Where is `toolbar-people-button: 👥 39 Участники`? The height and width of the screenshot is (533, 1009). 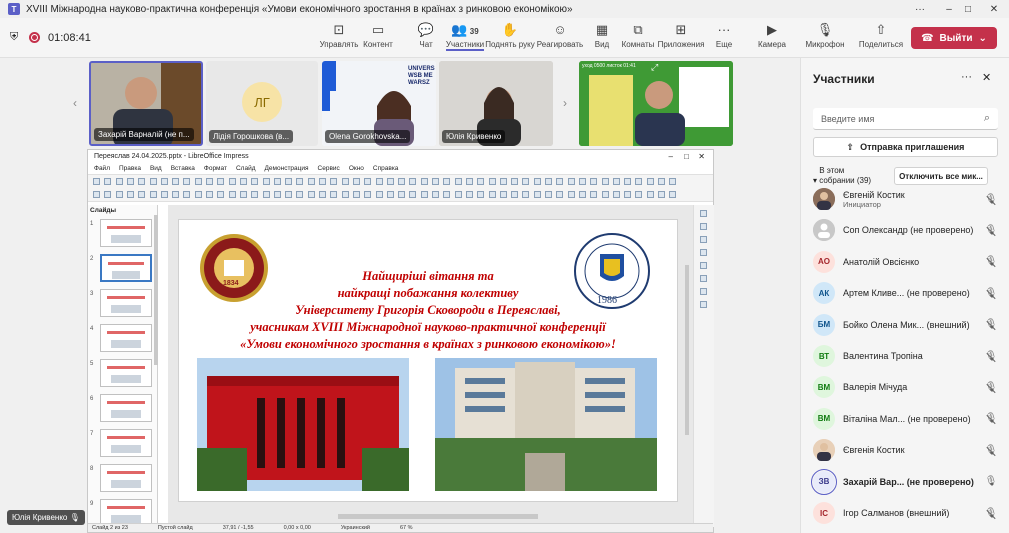 toolbar-people-button: 👥 39 Участники is located at coordinates (465, 36).